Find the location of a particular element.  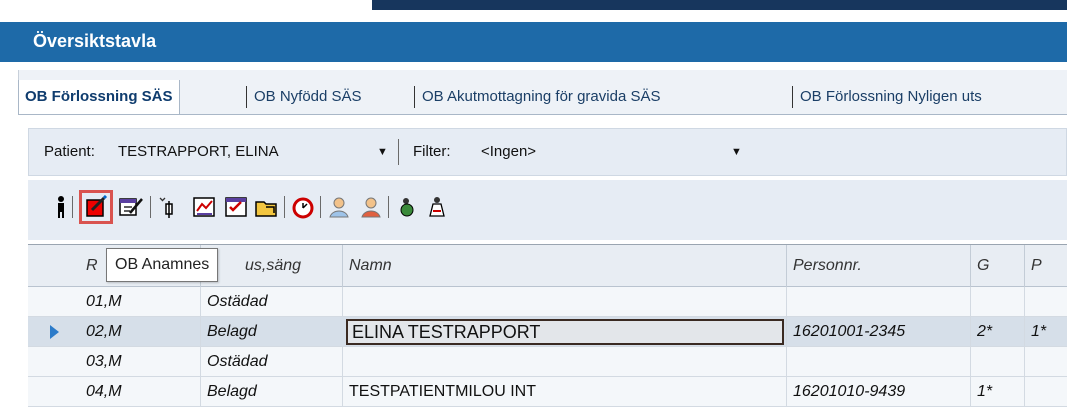

cell-pnr: 16201010-9439 is located at coordinates (878, 392).